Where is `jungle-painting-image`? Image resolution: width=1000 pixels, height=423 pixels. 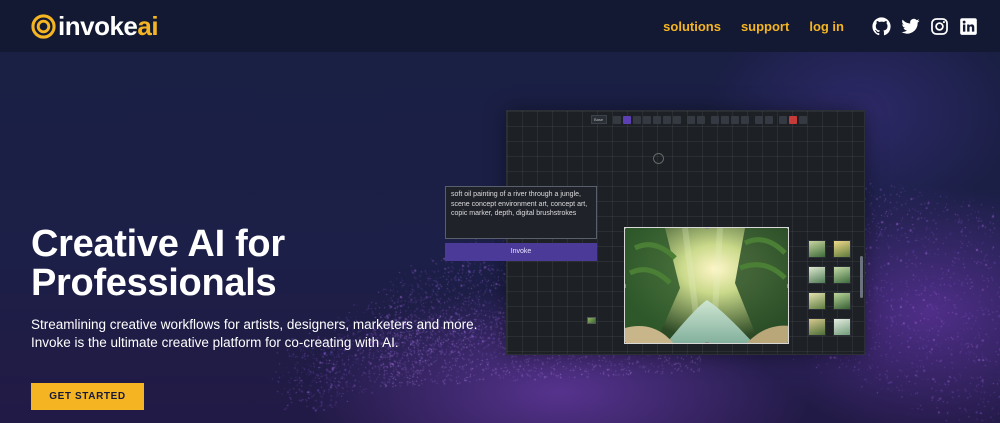 jungle-painting-image is located at coordinates (706, 285).